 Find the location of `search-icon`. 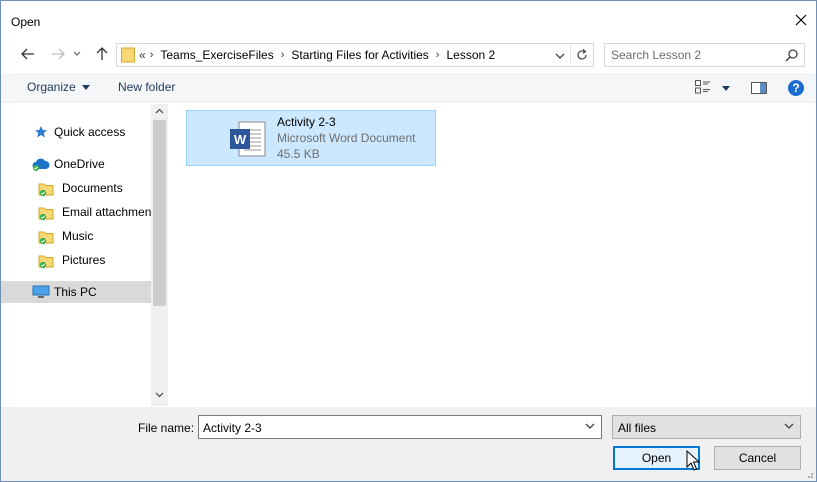

search-icon is located at coordinates (792, 55).